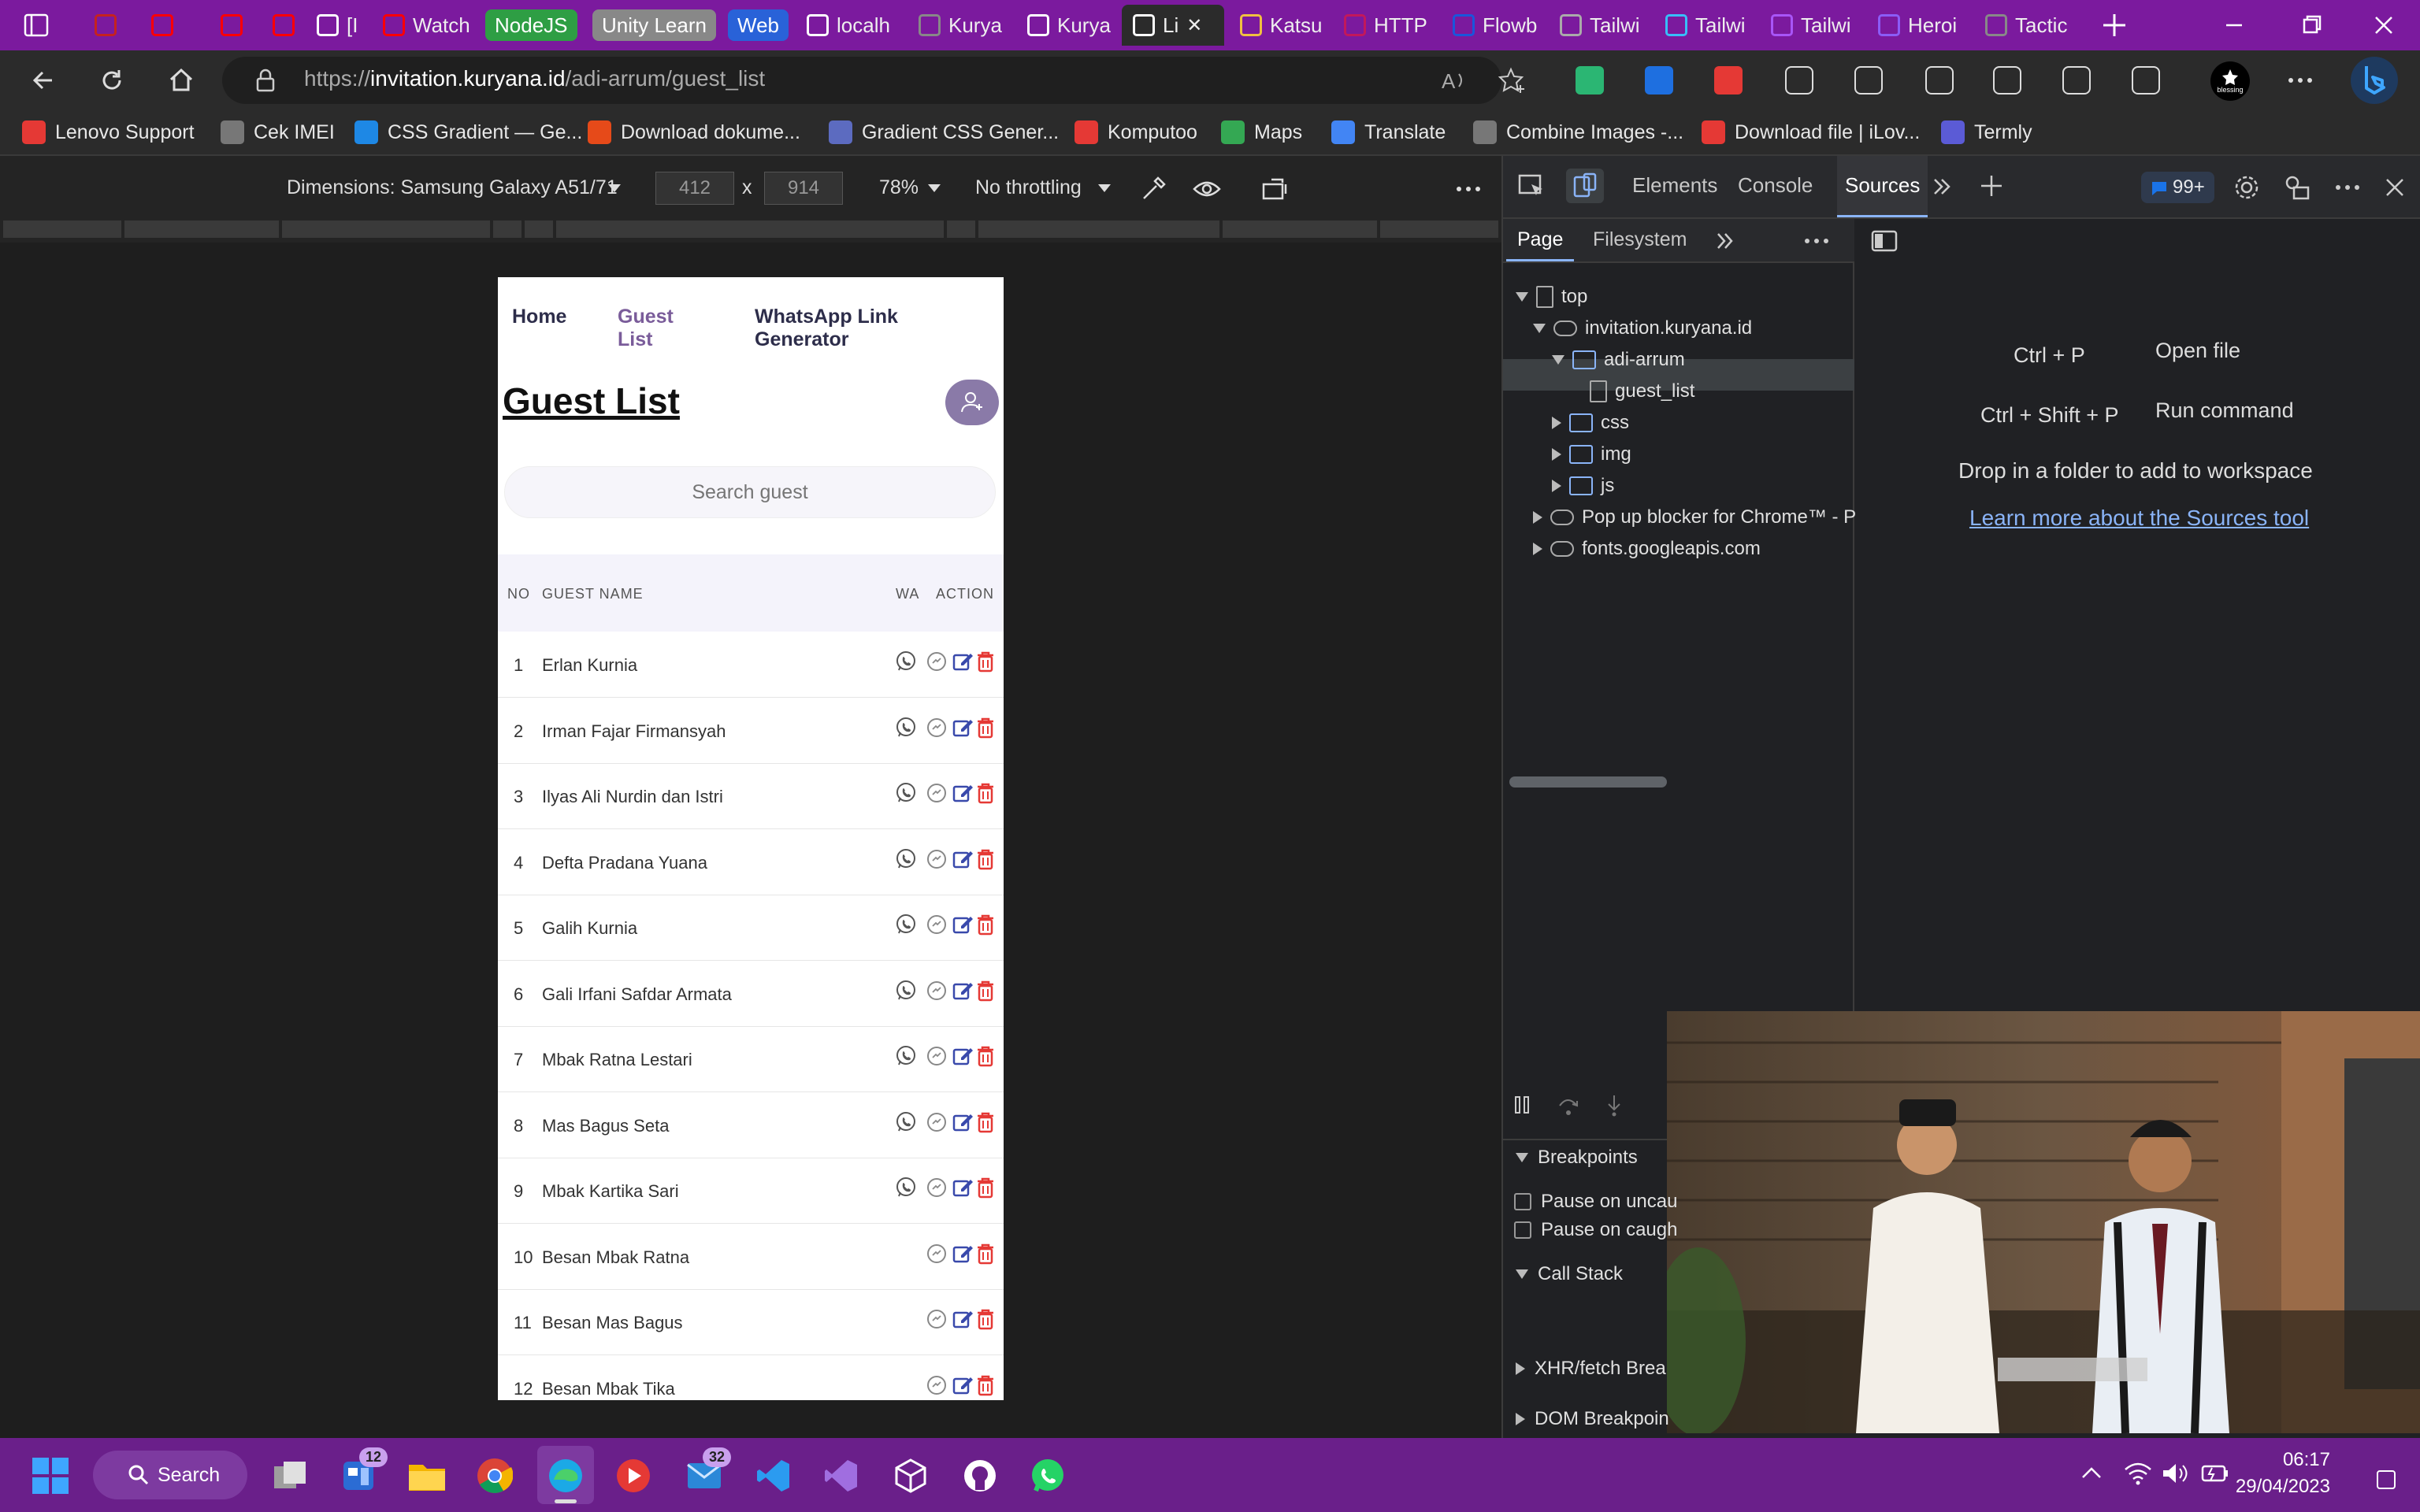  Describe the element at coordinates (1194, 25) in the screenshot. I see `close-tab-icon: ✕` at that location.